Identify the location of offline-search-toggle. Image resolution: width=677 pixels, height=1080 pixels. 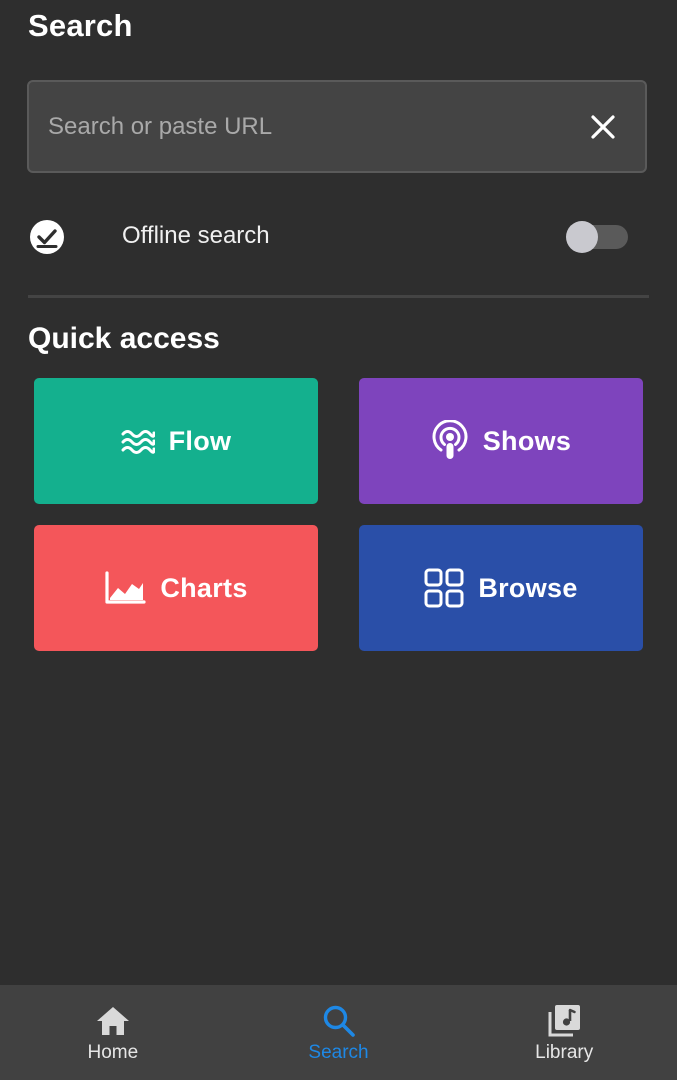
(598, 237).